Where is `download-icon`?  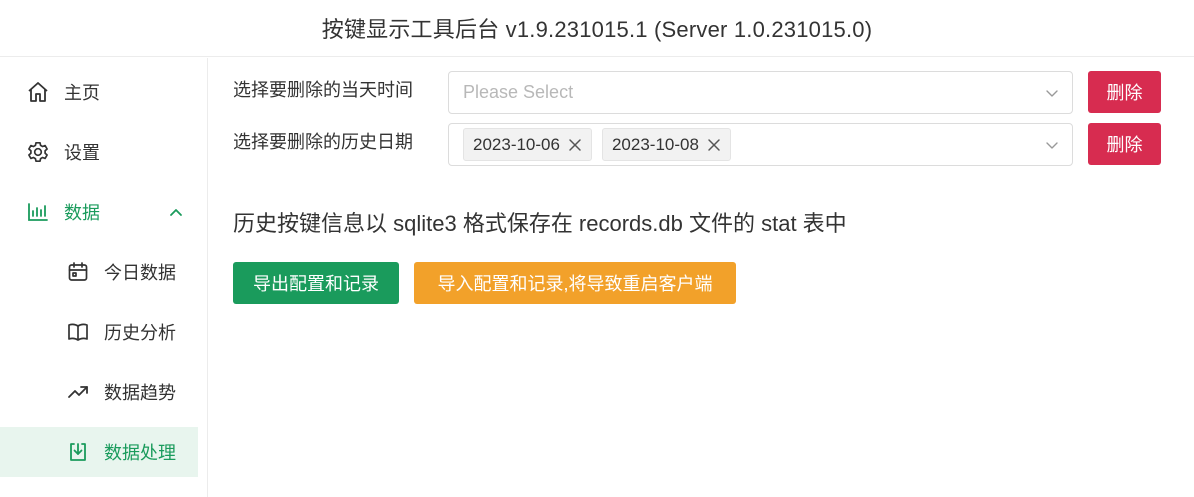
download-icon is located at coordinates (78, 452).